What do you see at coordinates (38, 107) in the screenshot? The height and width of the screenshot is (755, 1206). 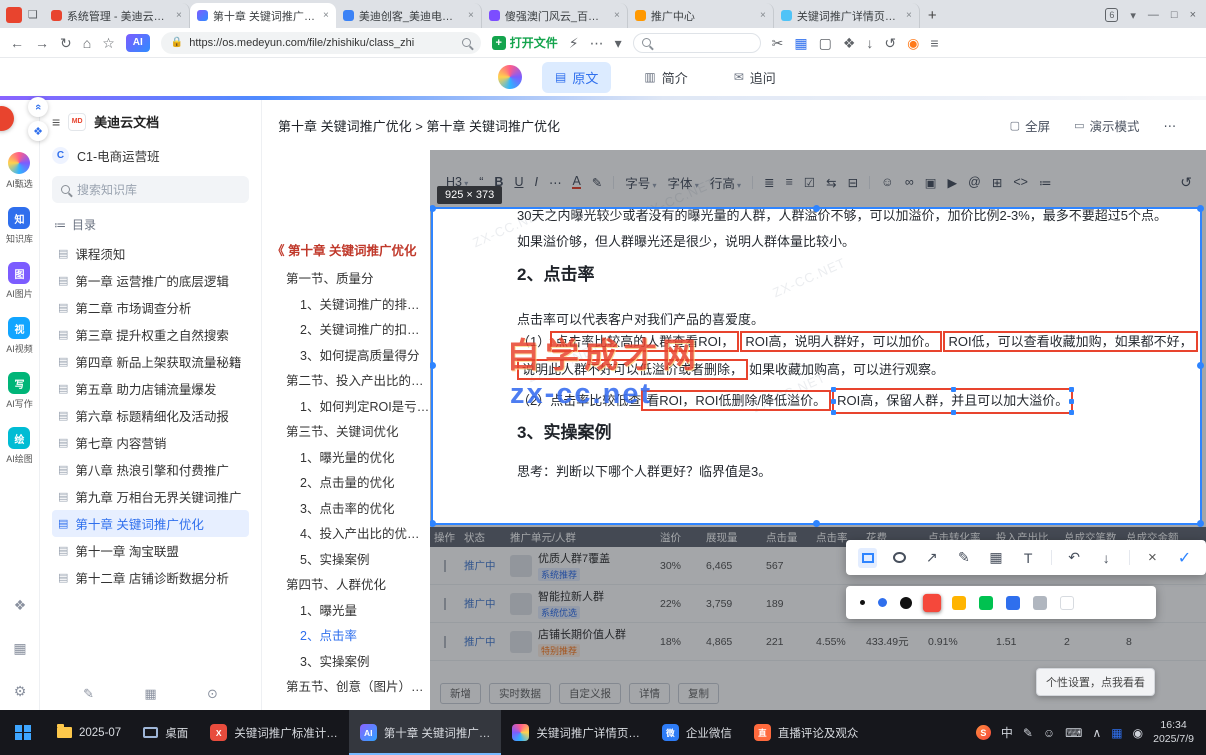 I see `back-to-top-button: «` at bounding box center [38, 107].